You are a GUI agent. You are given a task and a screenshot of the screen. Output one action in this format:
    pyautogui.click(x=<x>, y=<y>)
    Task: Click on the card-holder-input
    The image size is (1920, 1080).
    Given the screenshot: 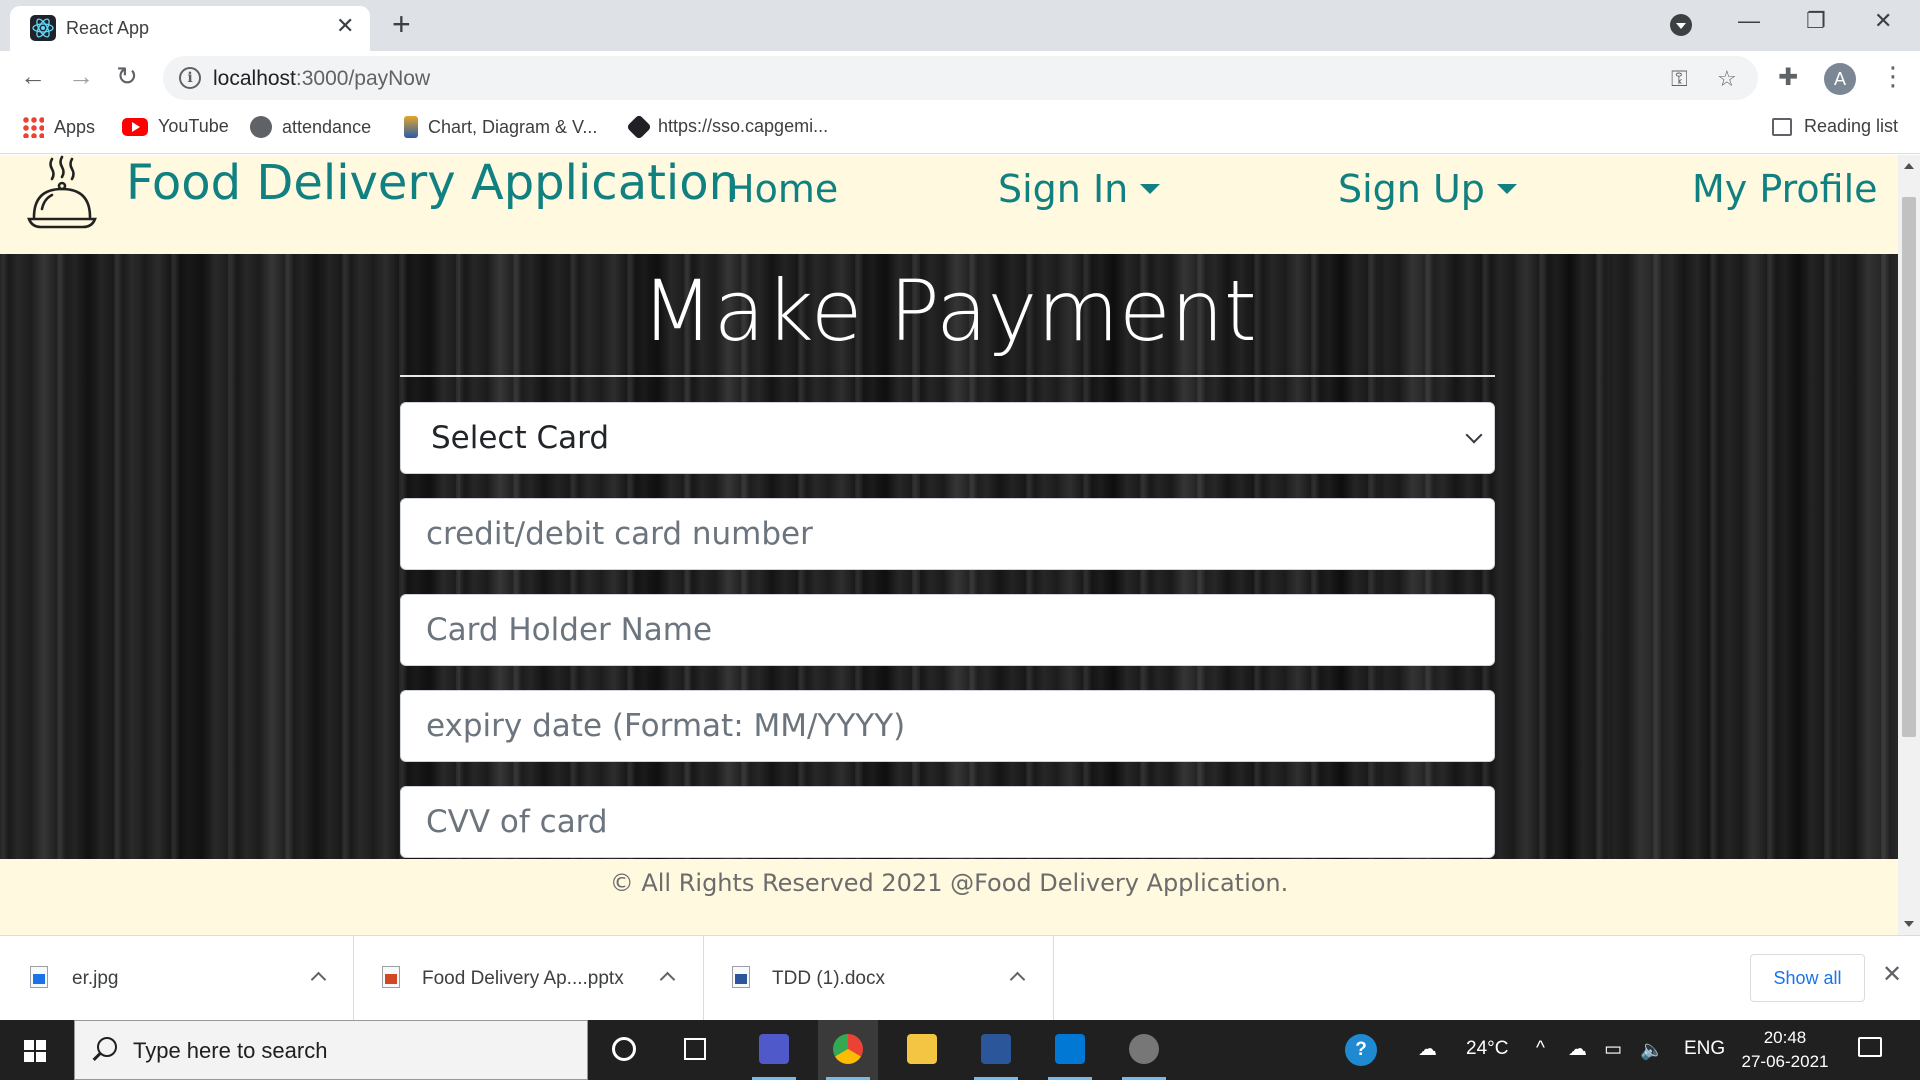 What is the action you would take?
    pyautogui.click(x=947, y=630)
    